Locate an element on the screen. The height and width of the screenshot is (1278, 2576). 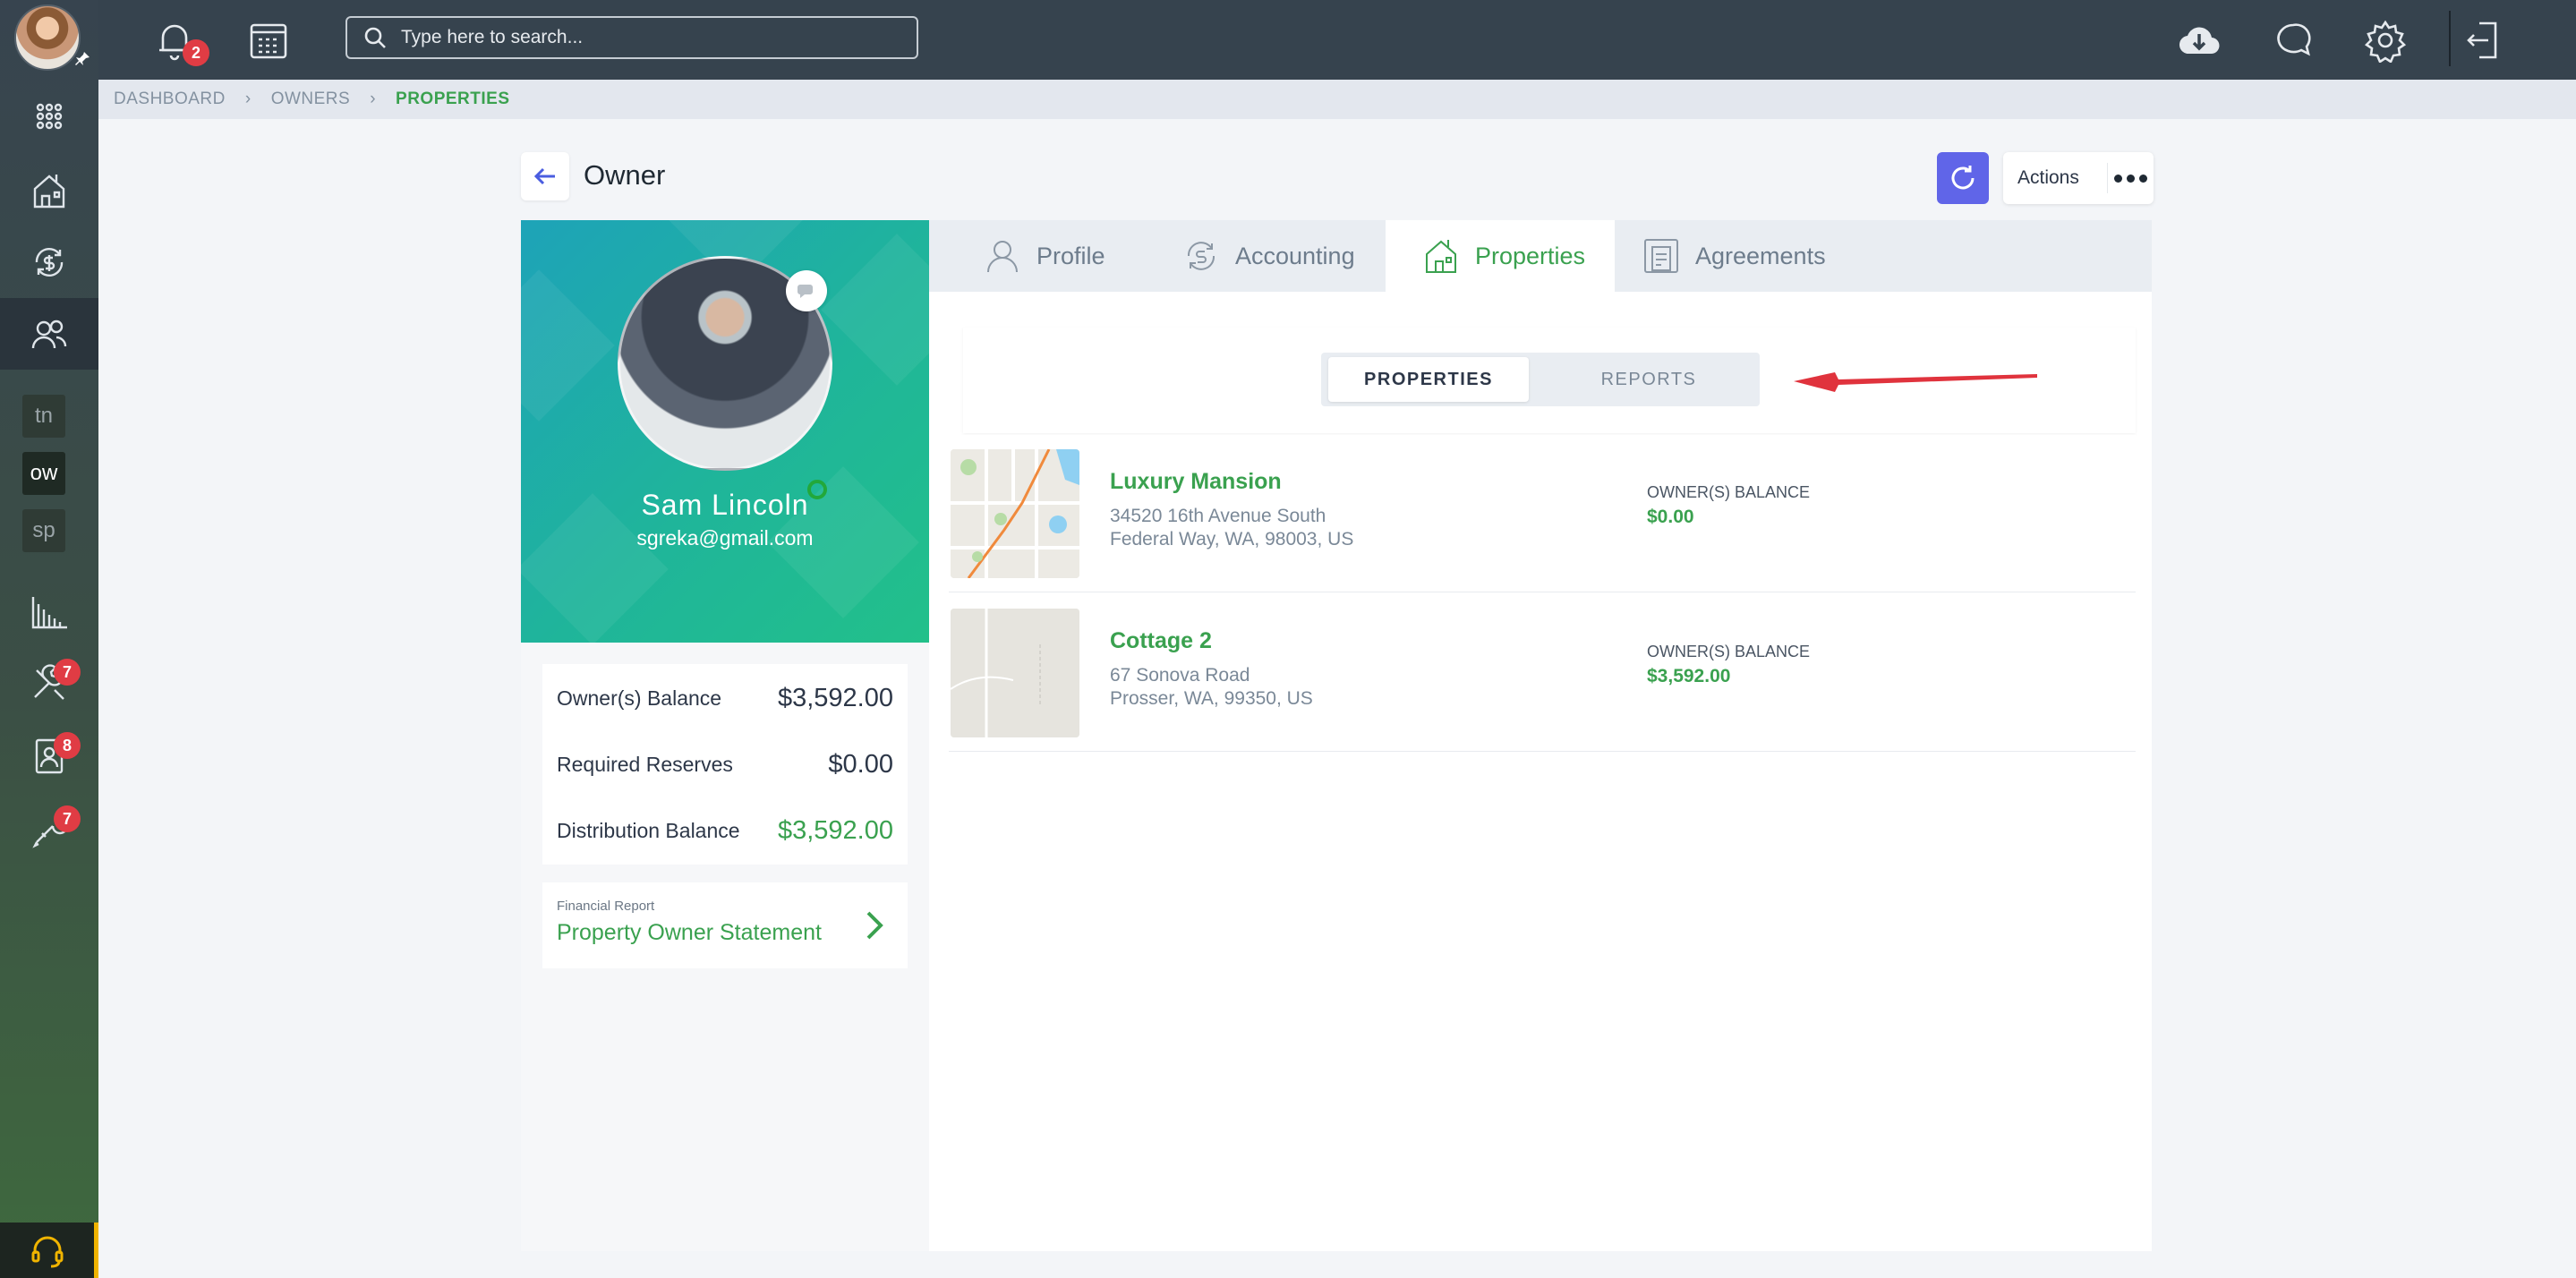
property-address: 67 Sonova Road Prosser, WA, 99350, US is located at coordinates (1211, 687).